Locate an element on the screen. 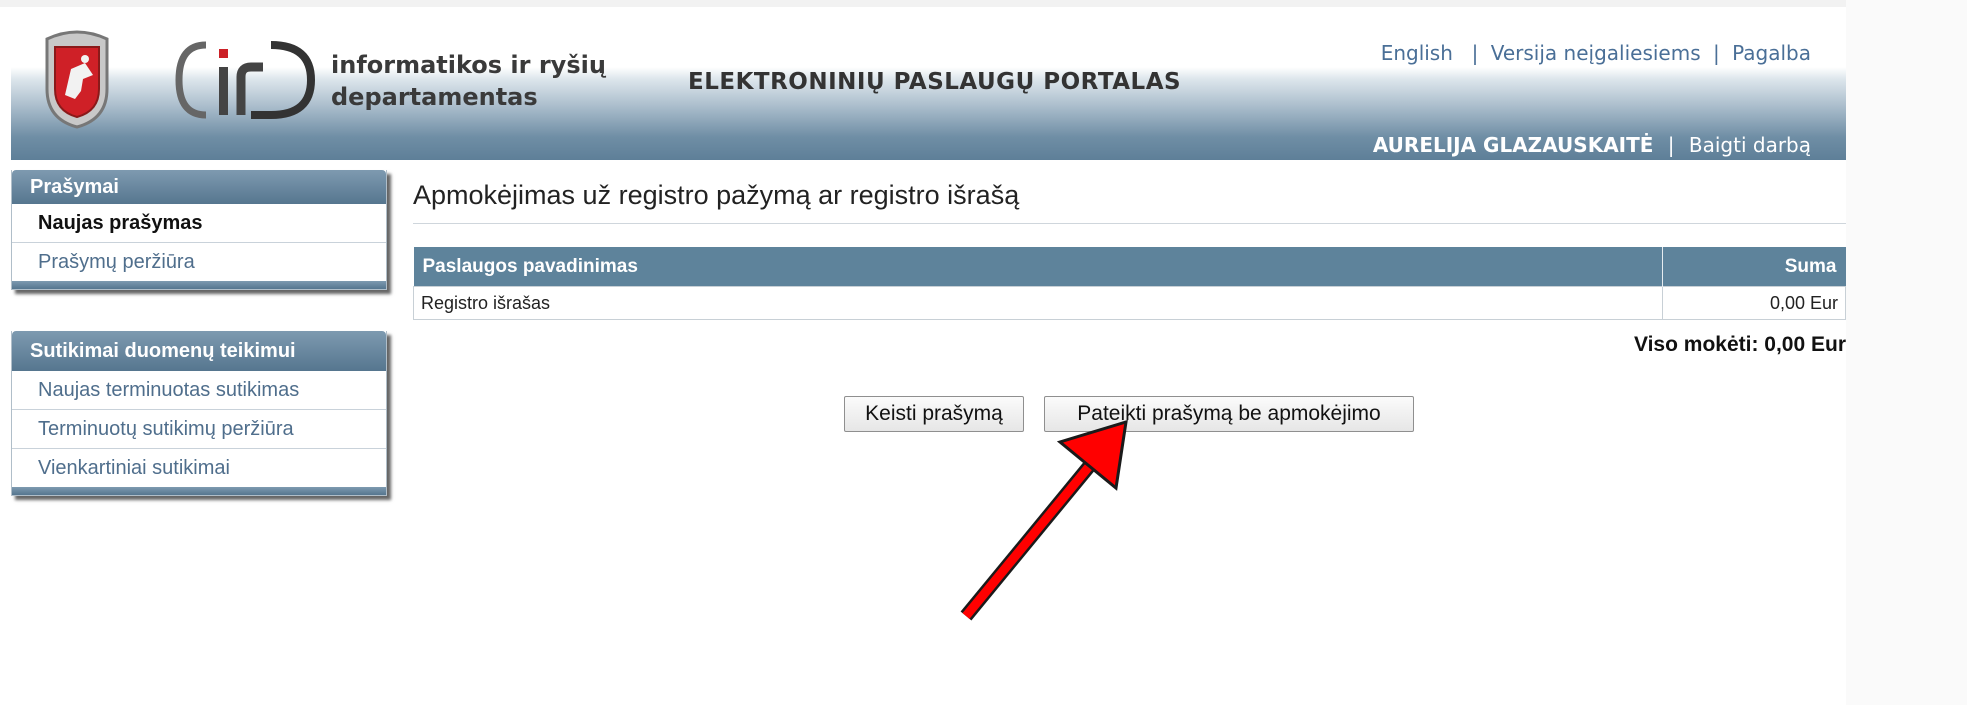  sidebar-item-request-review: Prašymų peržiūra is located at coordinates (199, 262).